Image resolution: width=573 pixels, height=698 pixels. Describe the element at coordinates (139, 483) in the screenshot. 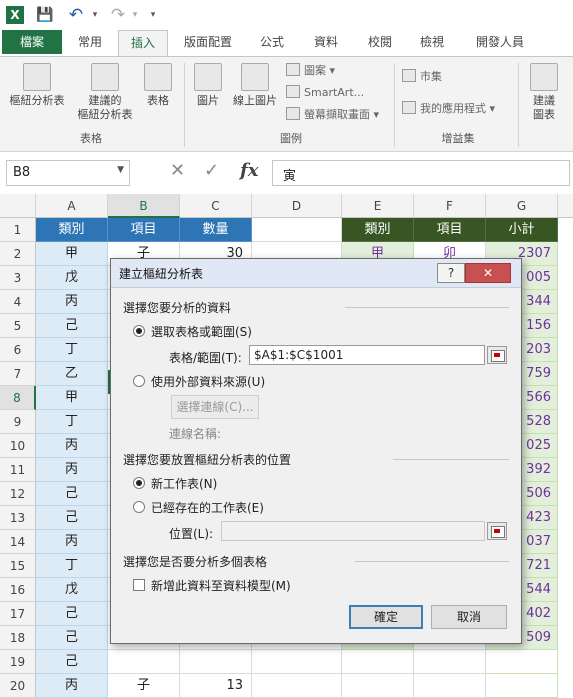

I see `radio-new-worksheet` at that location.